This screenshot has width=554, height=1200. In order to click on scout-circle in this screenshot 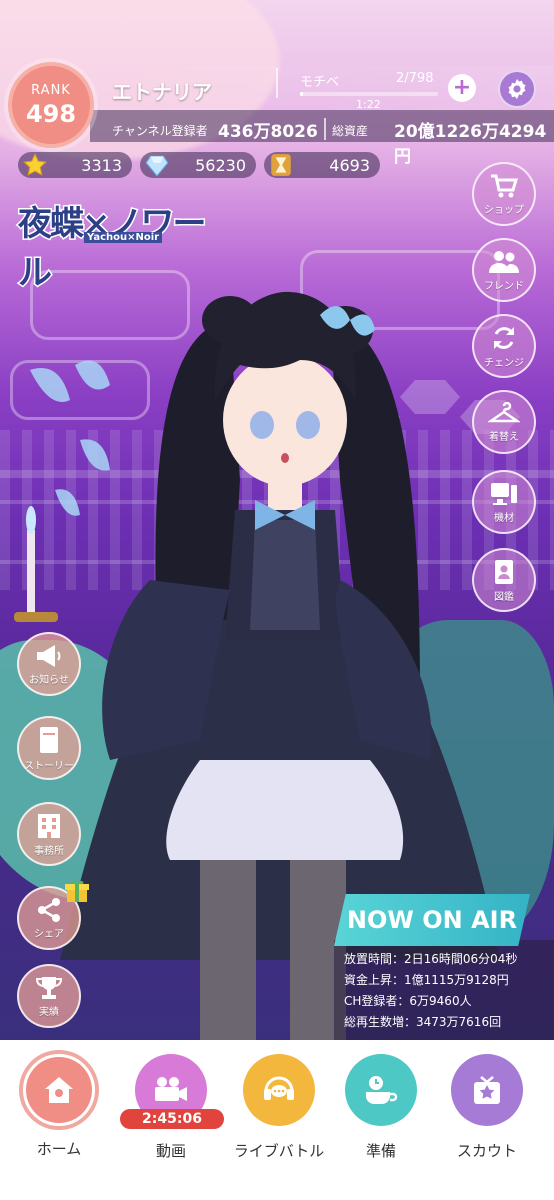, I will do `click(487, 1090)`.